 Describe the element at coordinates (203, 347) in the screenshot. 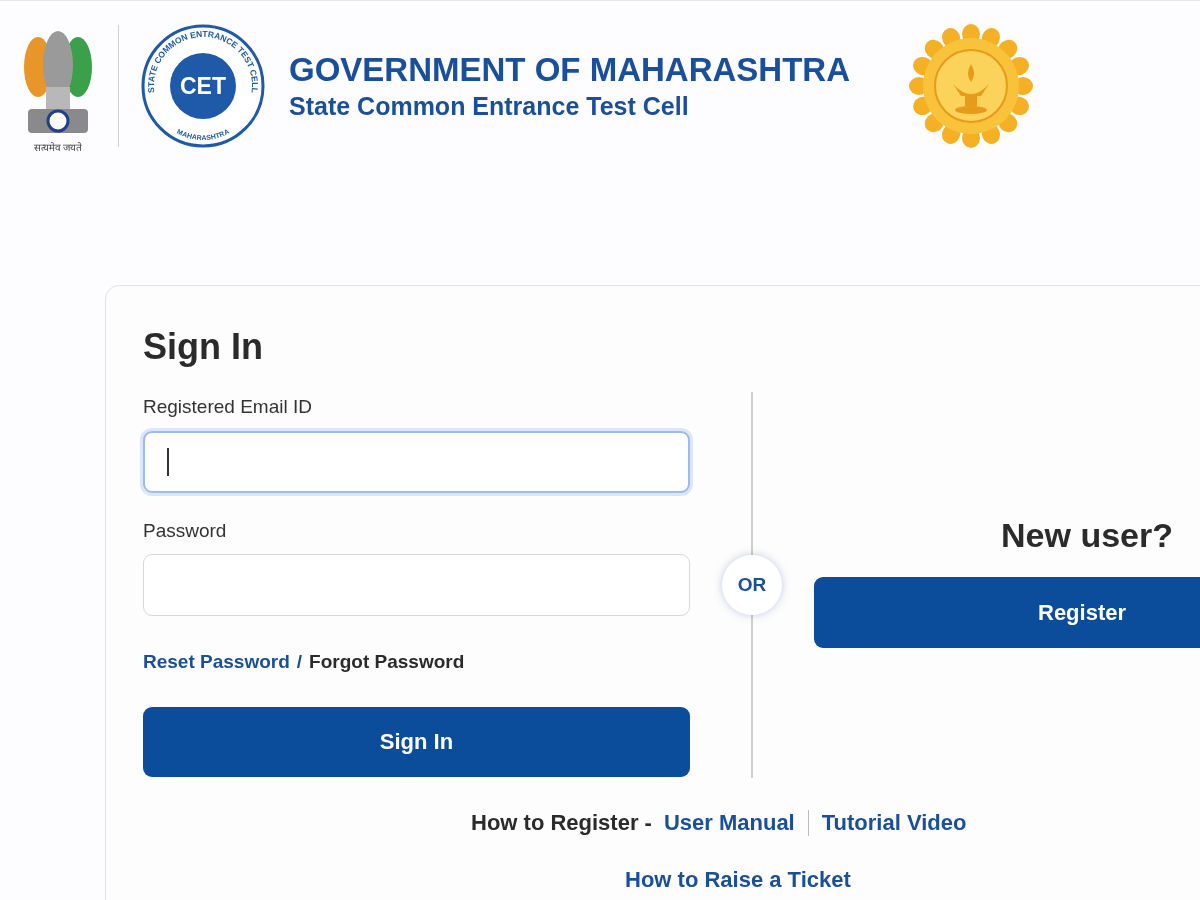

I see `sign-in-heading: Sign In` at that location.